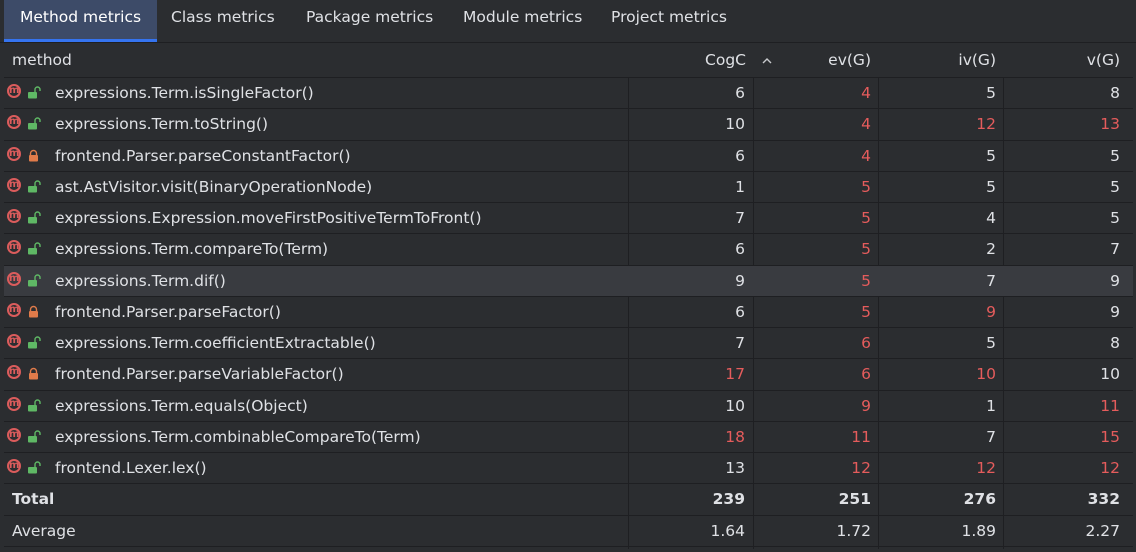 The image size is (1136, 552). Describe the element at coordinates (81, 21) in the screenshot. I see `tab-method-metrics: Method metrics` at that location.